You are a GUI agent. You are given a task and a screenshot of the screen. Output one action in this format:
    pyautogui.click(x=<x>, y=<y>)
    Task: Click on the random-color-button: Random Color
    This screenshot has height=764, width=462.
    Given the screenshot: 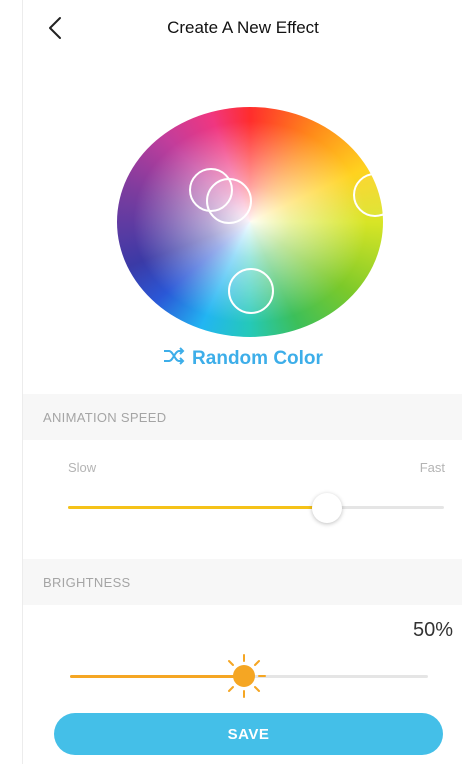 What is the action you would take?
    pyautogui.click(x=242, y=359)
    